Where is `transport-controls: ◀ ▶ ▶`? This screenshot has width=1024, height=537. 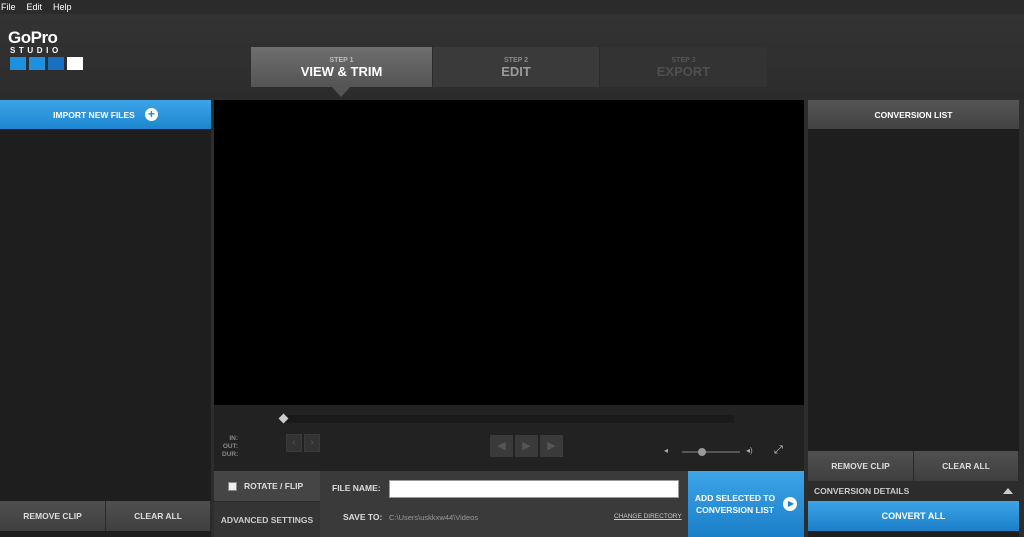 transport-controls: ◀ ▶ ▶ is located at coordinates (526, 446).